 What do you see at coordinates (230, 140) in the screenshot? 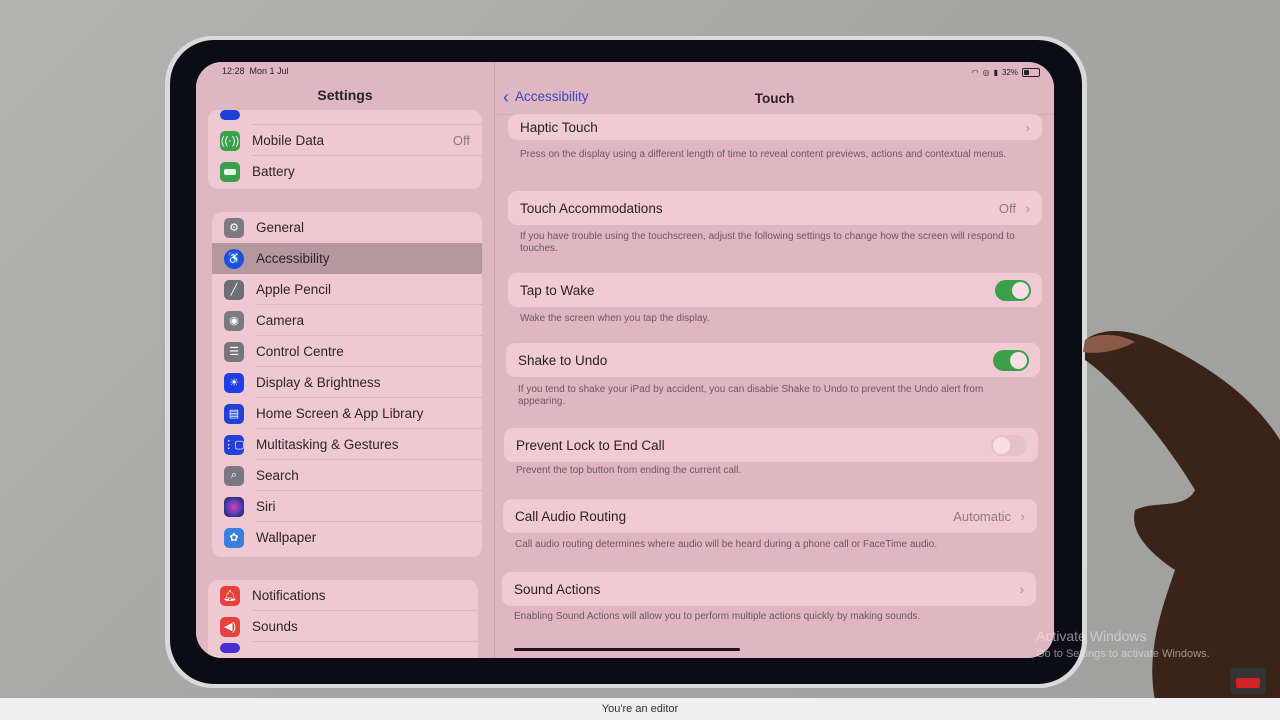
I see `antenna-icon: ((·))` at bounding box center [230, 140].